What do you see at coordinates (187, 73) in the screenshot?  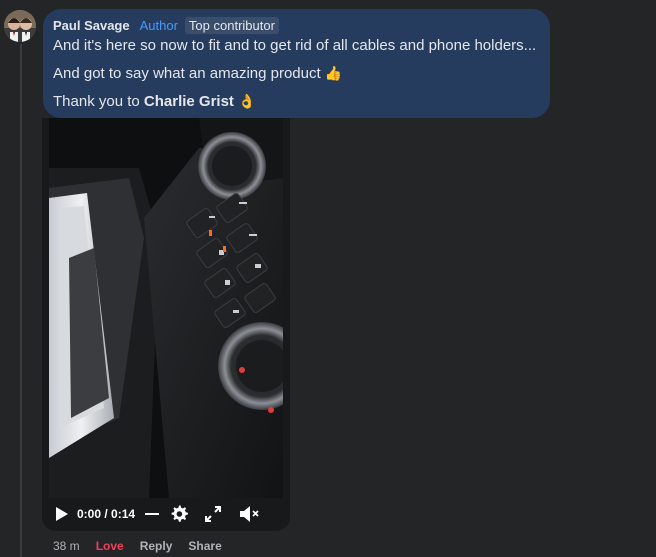 I see `comment-text-line-2-text: And got to say what an amazing product` at bounding box center [187, 73].